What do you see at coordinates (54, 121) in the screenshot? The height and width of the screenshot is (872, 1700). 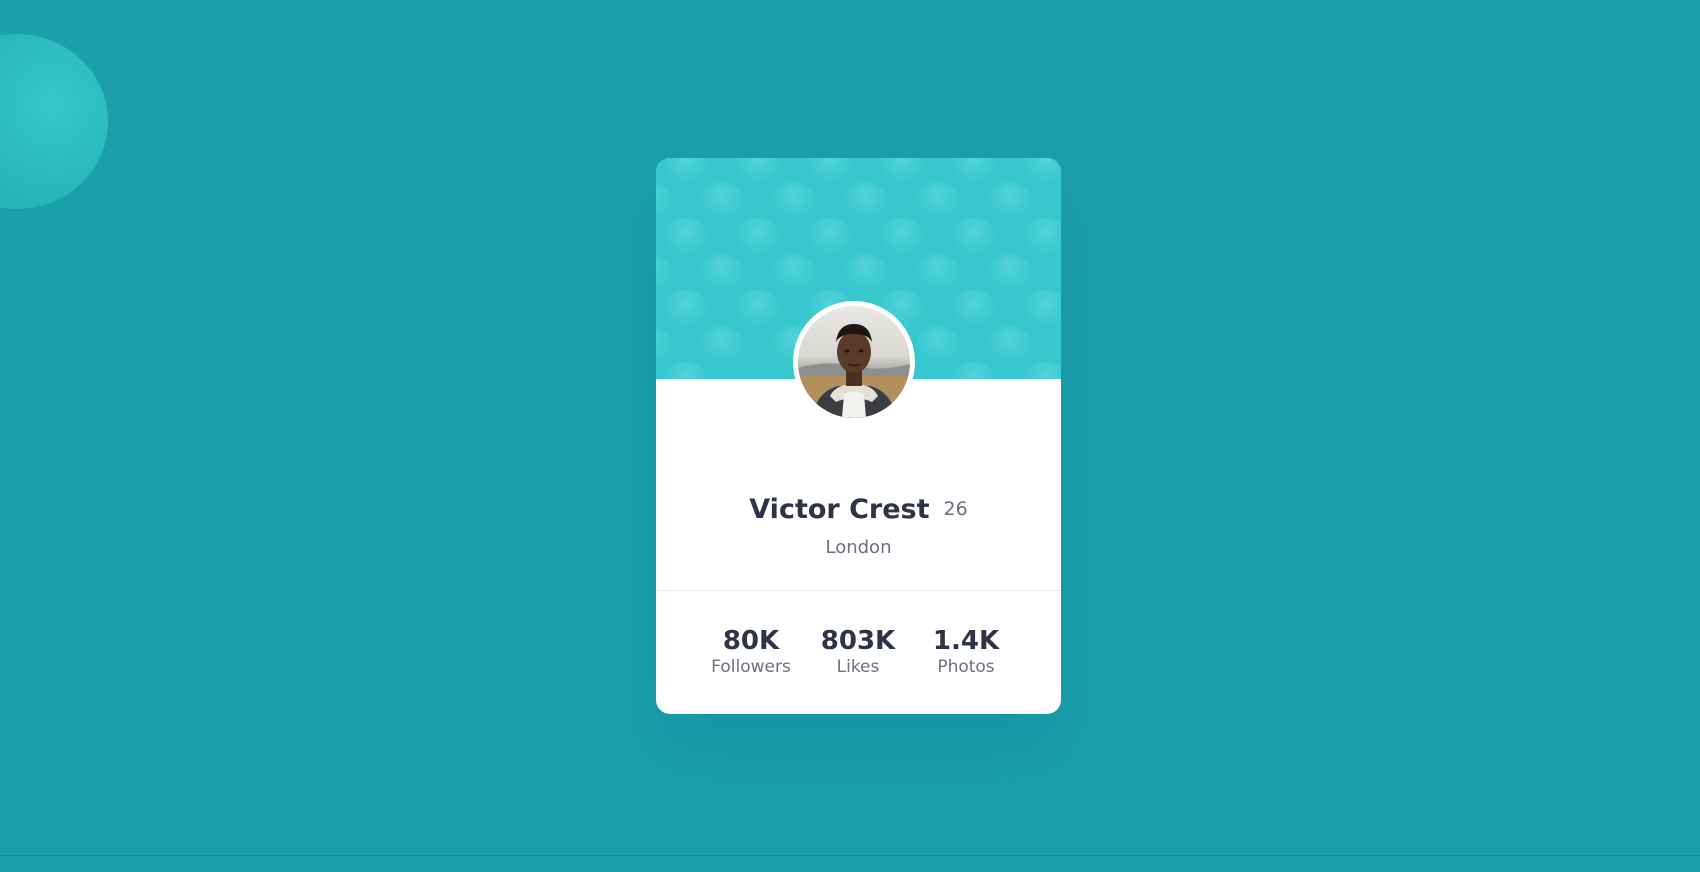 I see `background-circle-decoration` at bounding box center [54, 121].